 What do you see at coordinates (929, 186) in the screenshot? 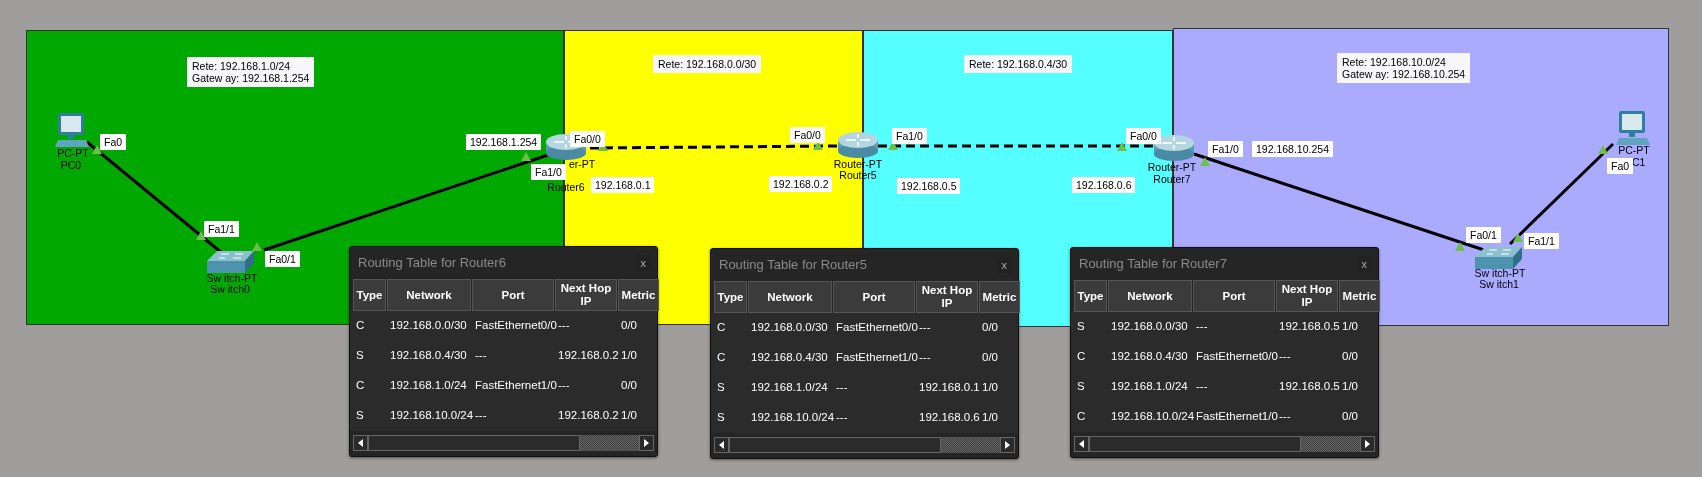
I see `port-label: 192.168.0.5` at bounding box center [929, 186].